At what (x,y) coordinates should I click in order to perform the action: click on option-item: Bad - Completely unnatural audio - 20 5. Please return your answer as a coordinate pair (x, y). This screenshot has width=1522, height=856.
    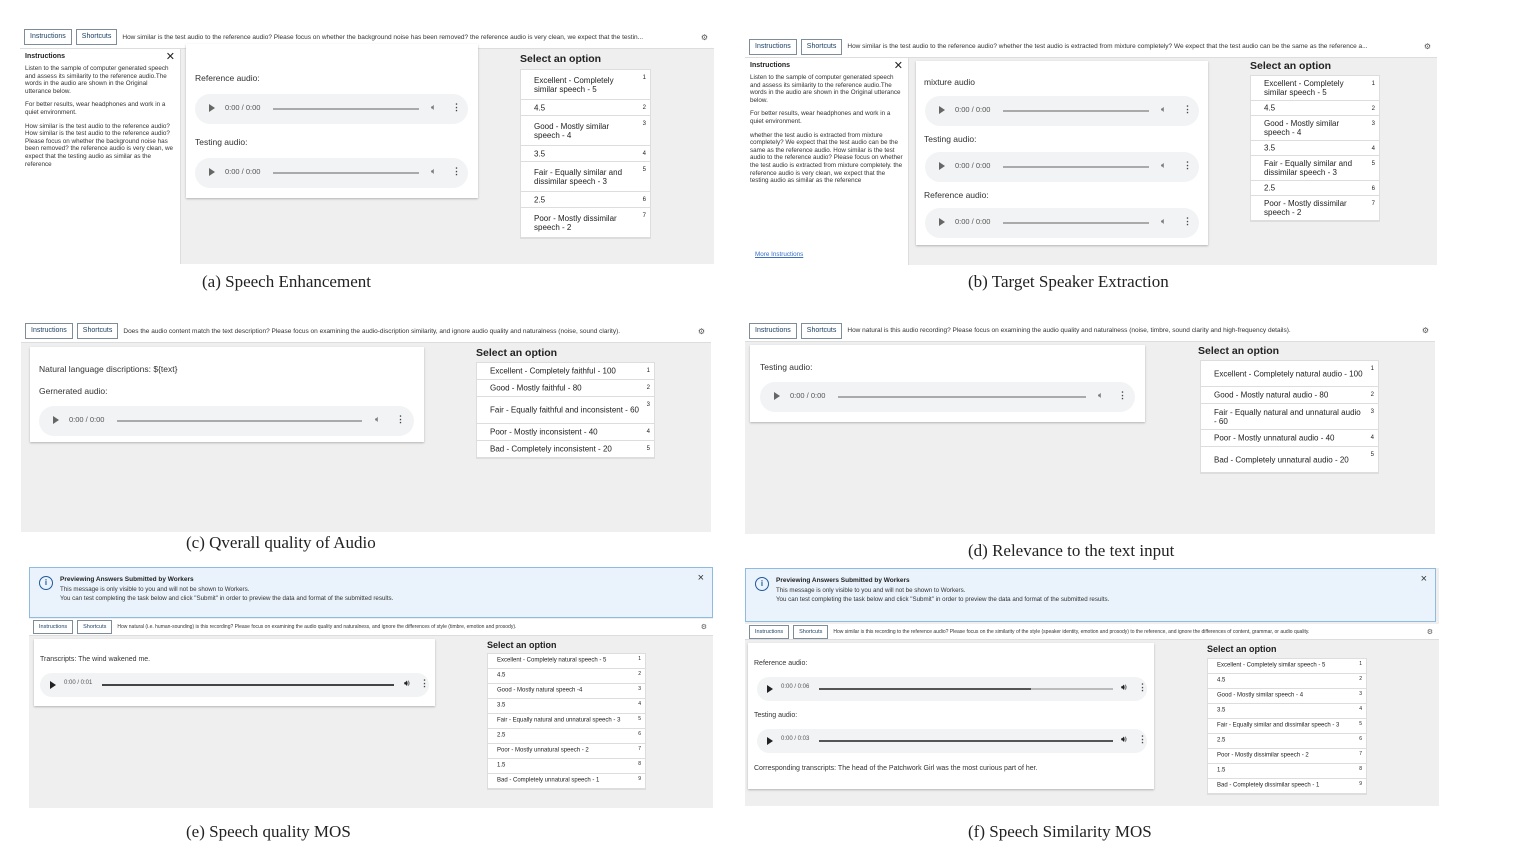
    Looking at the image, I should click on (1289, 460).